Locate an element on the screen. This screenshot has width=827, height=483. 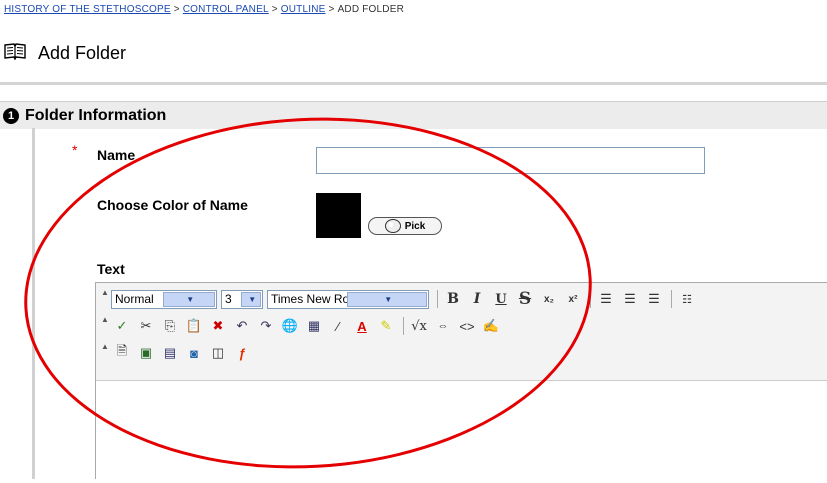
breadcrumb-current: ADD FOLDER is located at coordinates (371, 9).